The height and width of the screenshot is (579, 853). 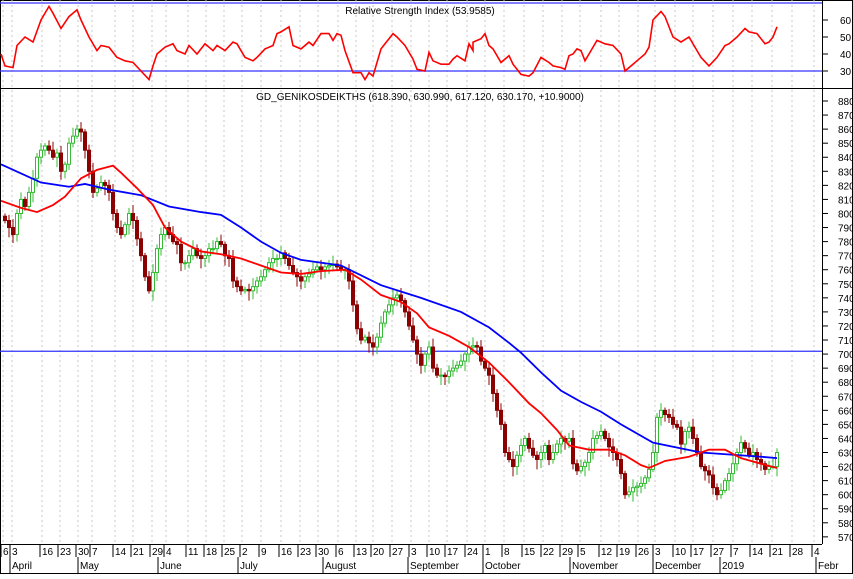 What do you see at coordinates (306, 552) in the screenshot?
I see `x-tick-label-day: 23` at bounding box center [306, 552].